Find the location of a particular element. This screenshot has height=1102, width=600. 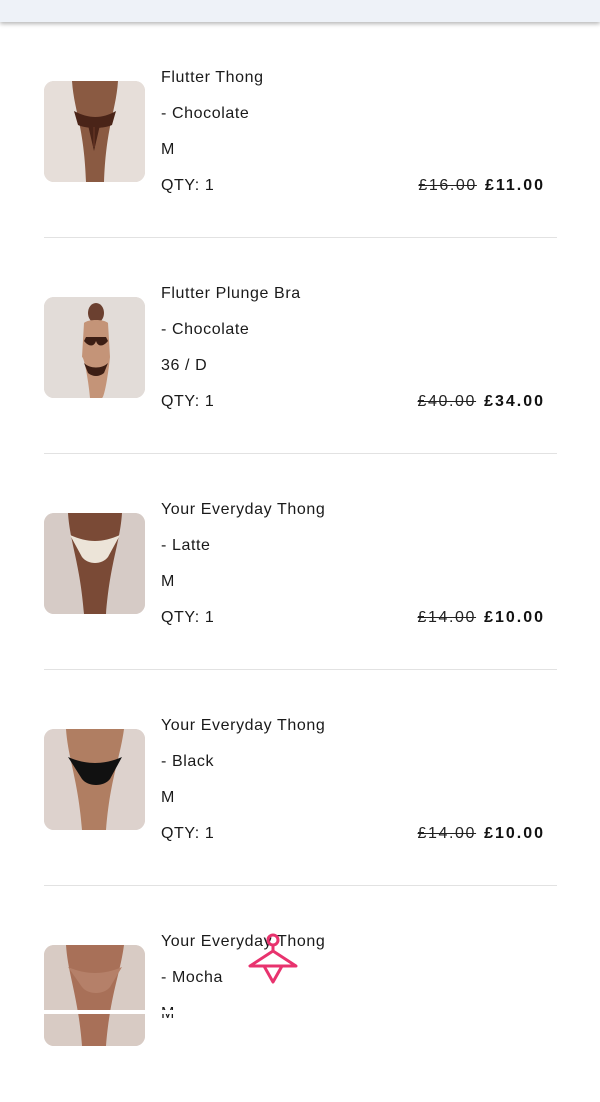

price-group: £16.00 £11.00 is located at coordinates (481, 186).